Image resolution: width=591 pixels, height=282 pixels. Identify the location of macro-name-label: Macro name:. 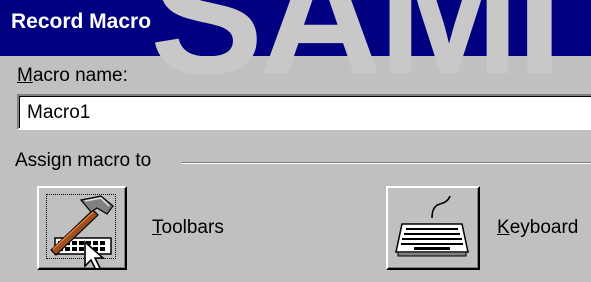
(72, 76).